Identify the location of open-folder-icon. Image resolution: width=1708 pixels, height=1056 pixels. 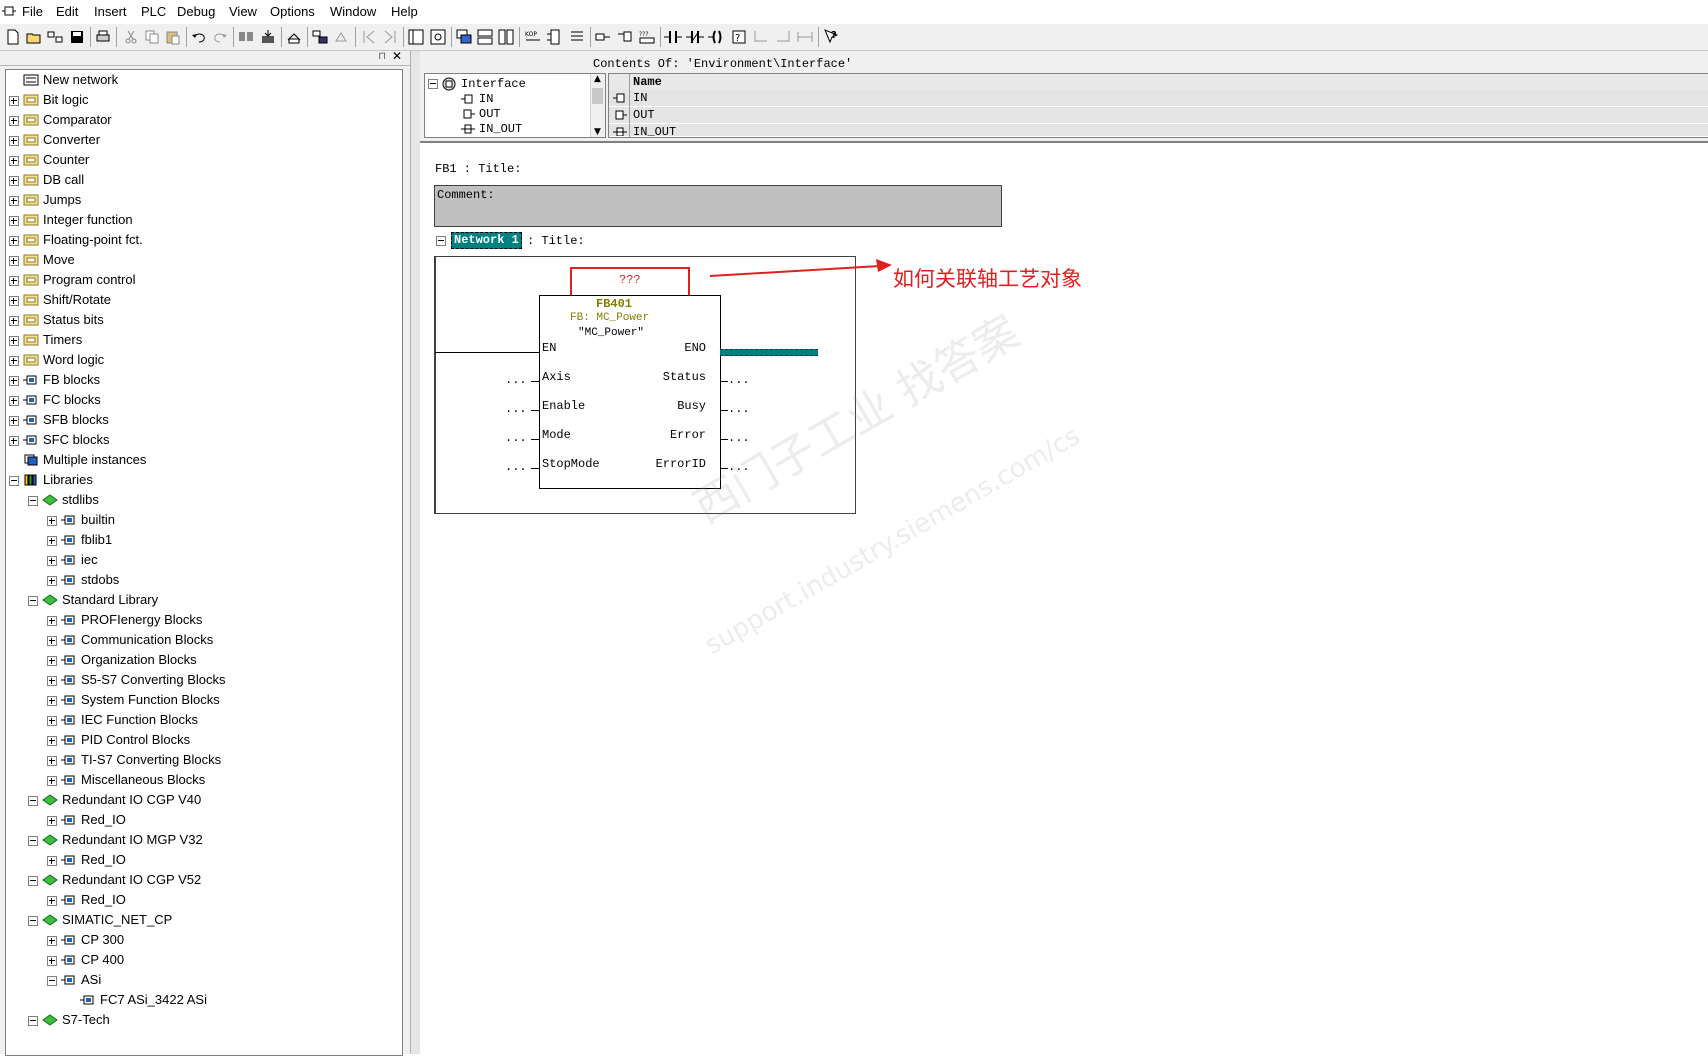
(34, 37).